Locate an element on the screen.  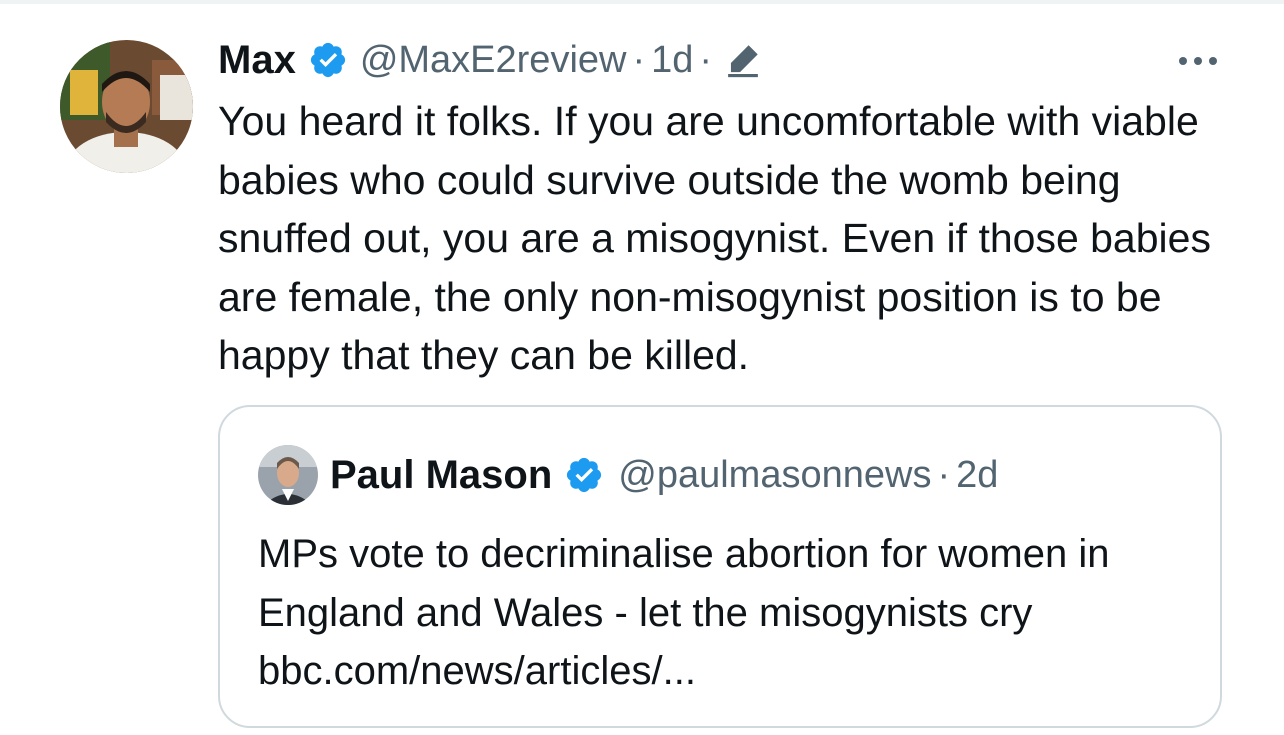
quoted-author-avatar-image is located at coordinates (288, 475).